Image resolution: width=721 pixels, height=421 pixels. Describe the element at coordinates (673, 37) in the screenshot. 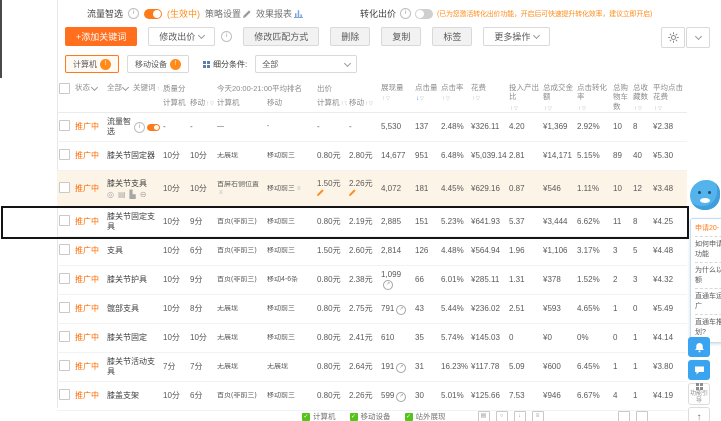

I see `settings-gear-button` at that location.